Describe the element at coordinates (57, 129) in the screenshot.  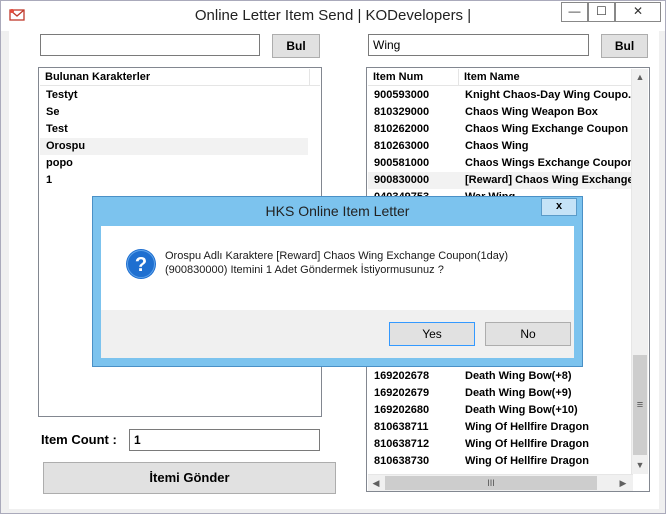
I see `character-name: Test` at that location.